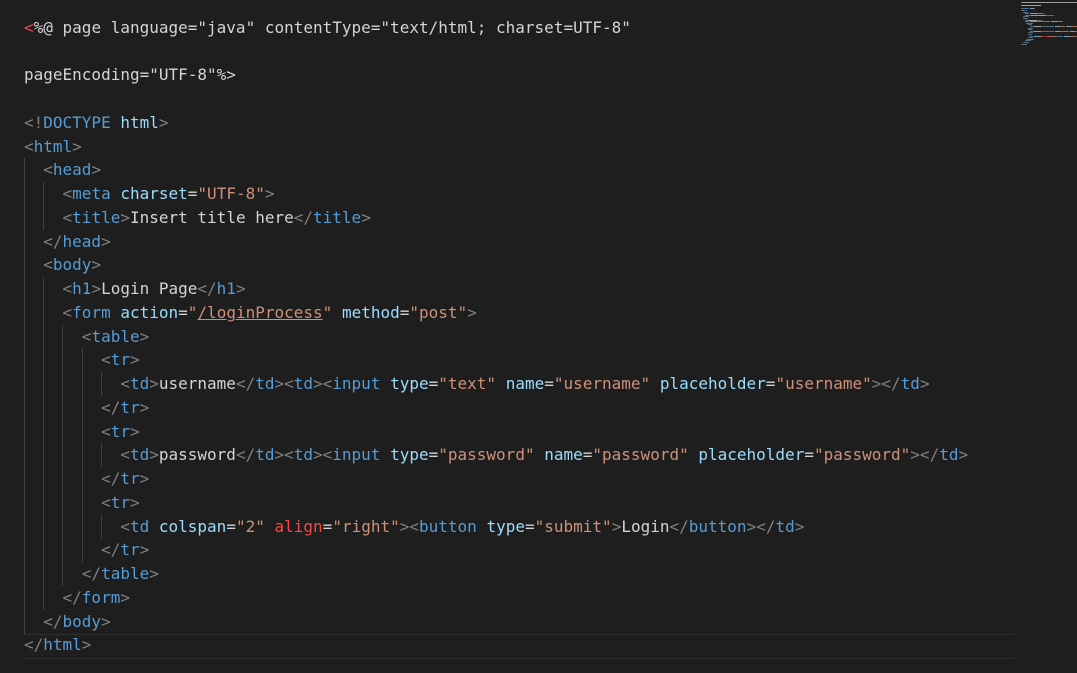 This screenshot has width=1077, height=673. Describe the element at coordinates (250, 526) in the screenshot. I see `code-token: "2"` at that location.